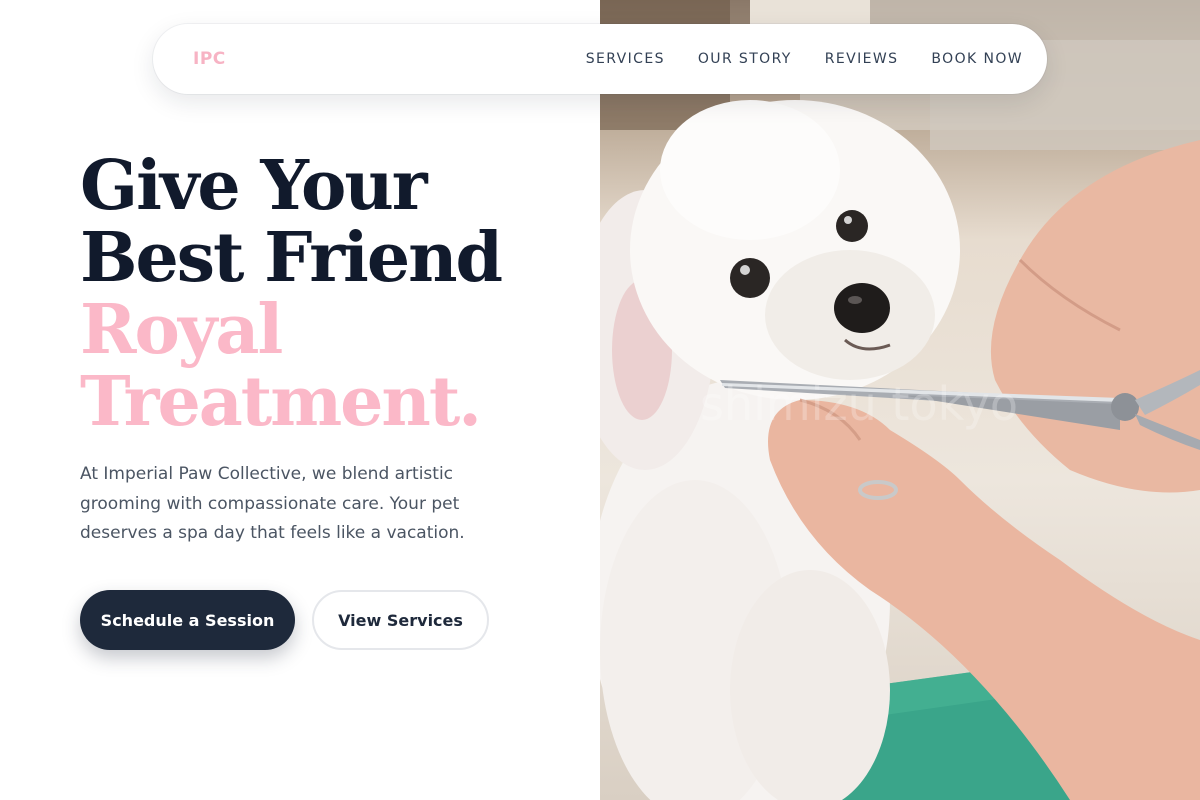 The image size is (1200, 800). I want to click on nav-link-reviews: REVIEWS, so click(862, 59).